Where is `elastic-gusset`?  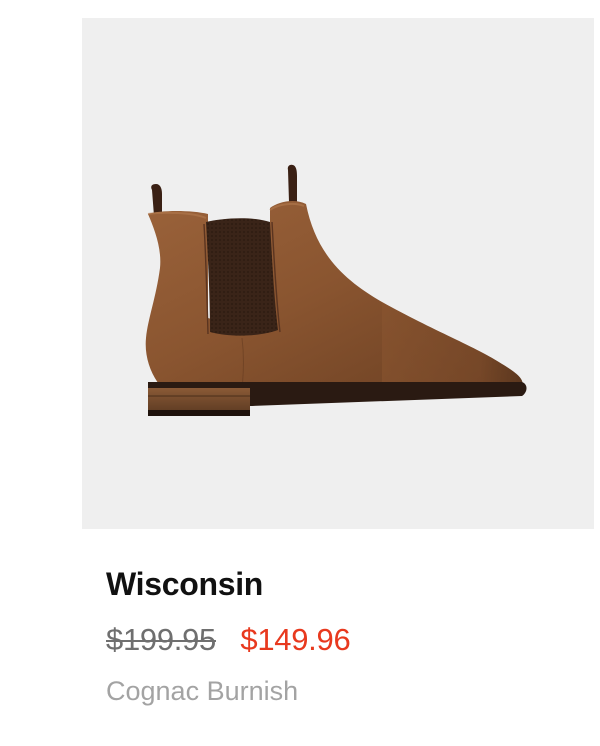
elastic-gusset is located at coordinates (242, 277).